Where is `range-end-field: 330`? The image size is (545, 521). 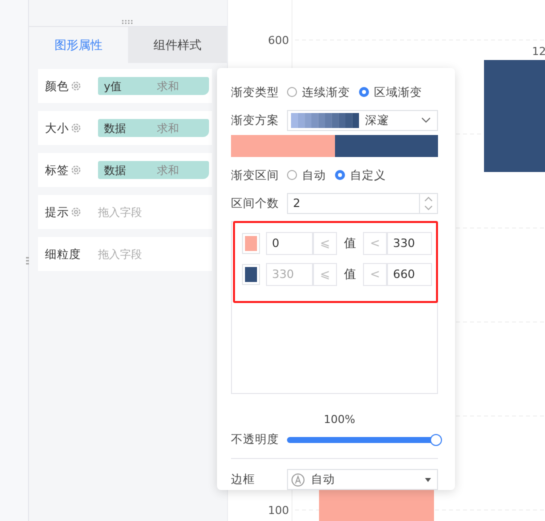 range-end-field: 330 is located at coordinates (409, 243).